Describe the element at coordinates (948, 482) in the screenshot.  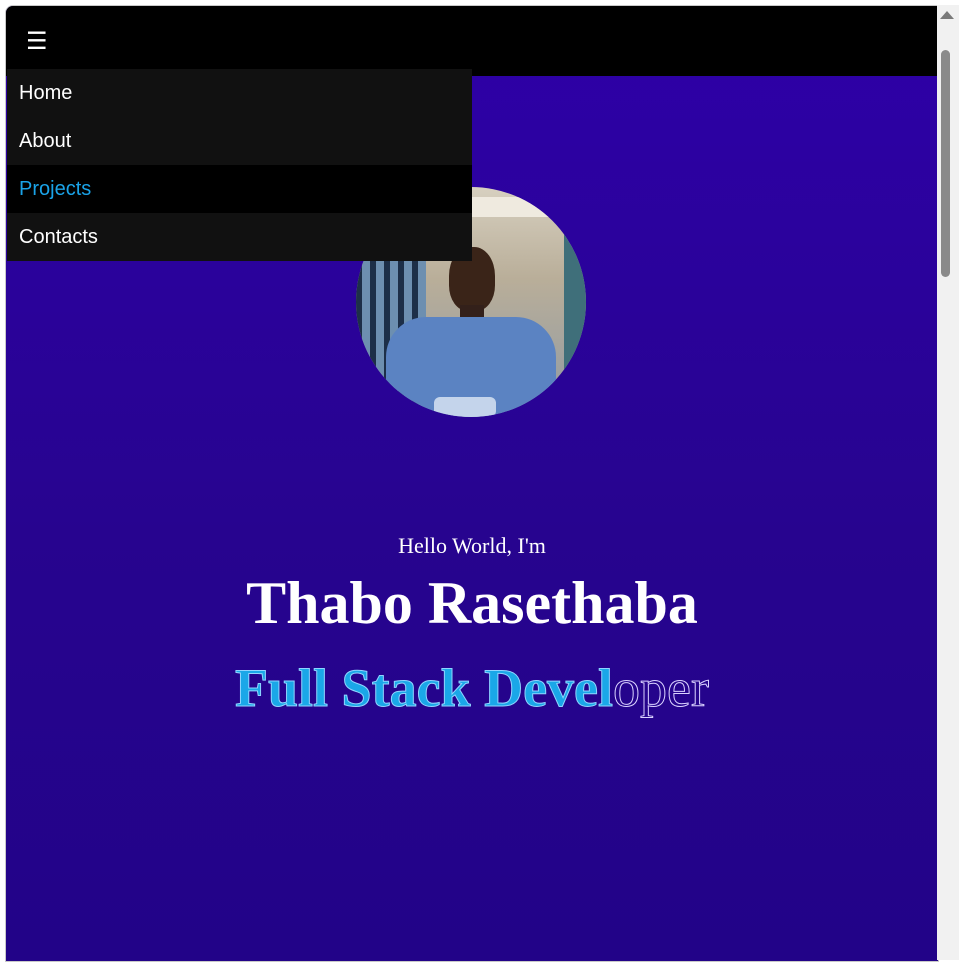
I see `vertical-scrollbar` at that location.